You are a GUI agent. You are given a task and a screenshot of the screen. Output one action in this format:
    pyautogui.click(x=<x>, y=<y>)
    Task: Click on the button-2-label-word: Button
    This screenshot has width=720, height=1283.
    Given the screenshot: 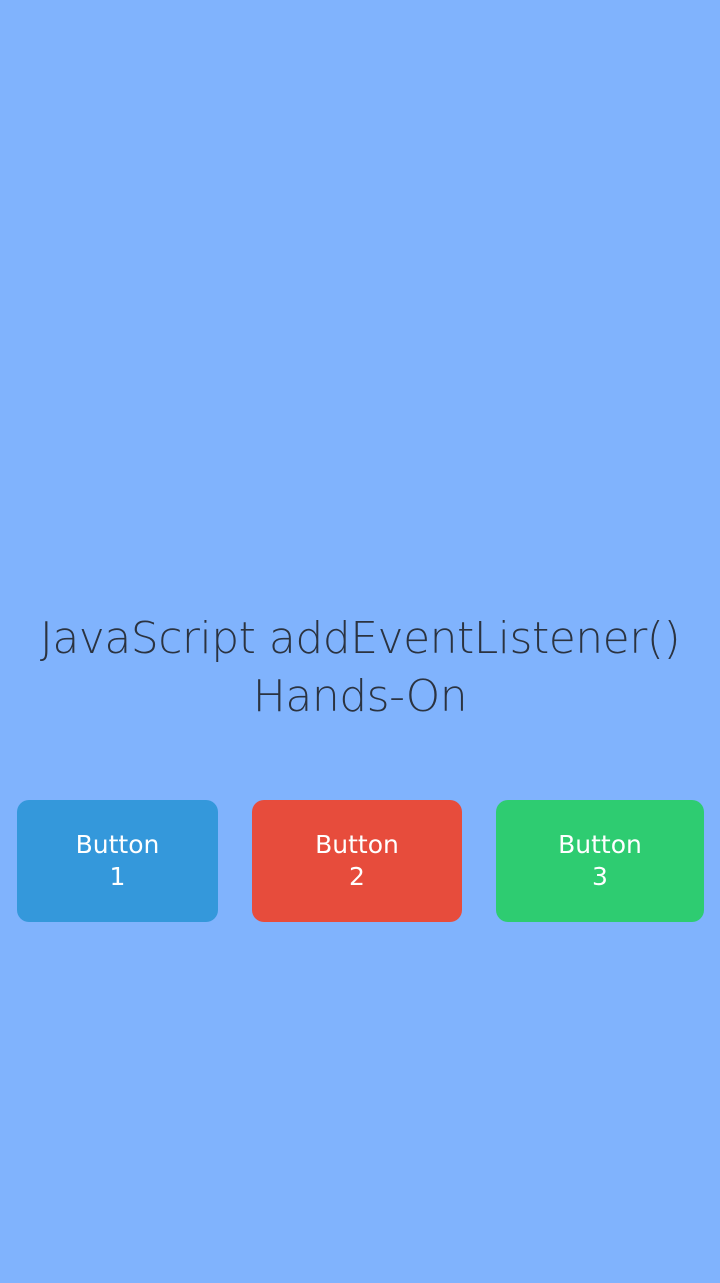 What is the action you would take?
    pyautogui.click(x=357, y=844)
    